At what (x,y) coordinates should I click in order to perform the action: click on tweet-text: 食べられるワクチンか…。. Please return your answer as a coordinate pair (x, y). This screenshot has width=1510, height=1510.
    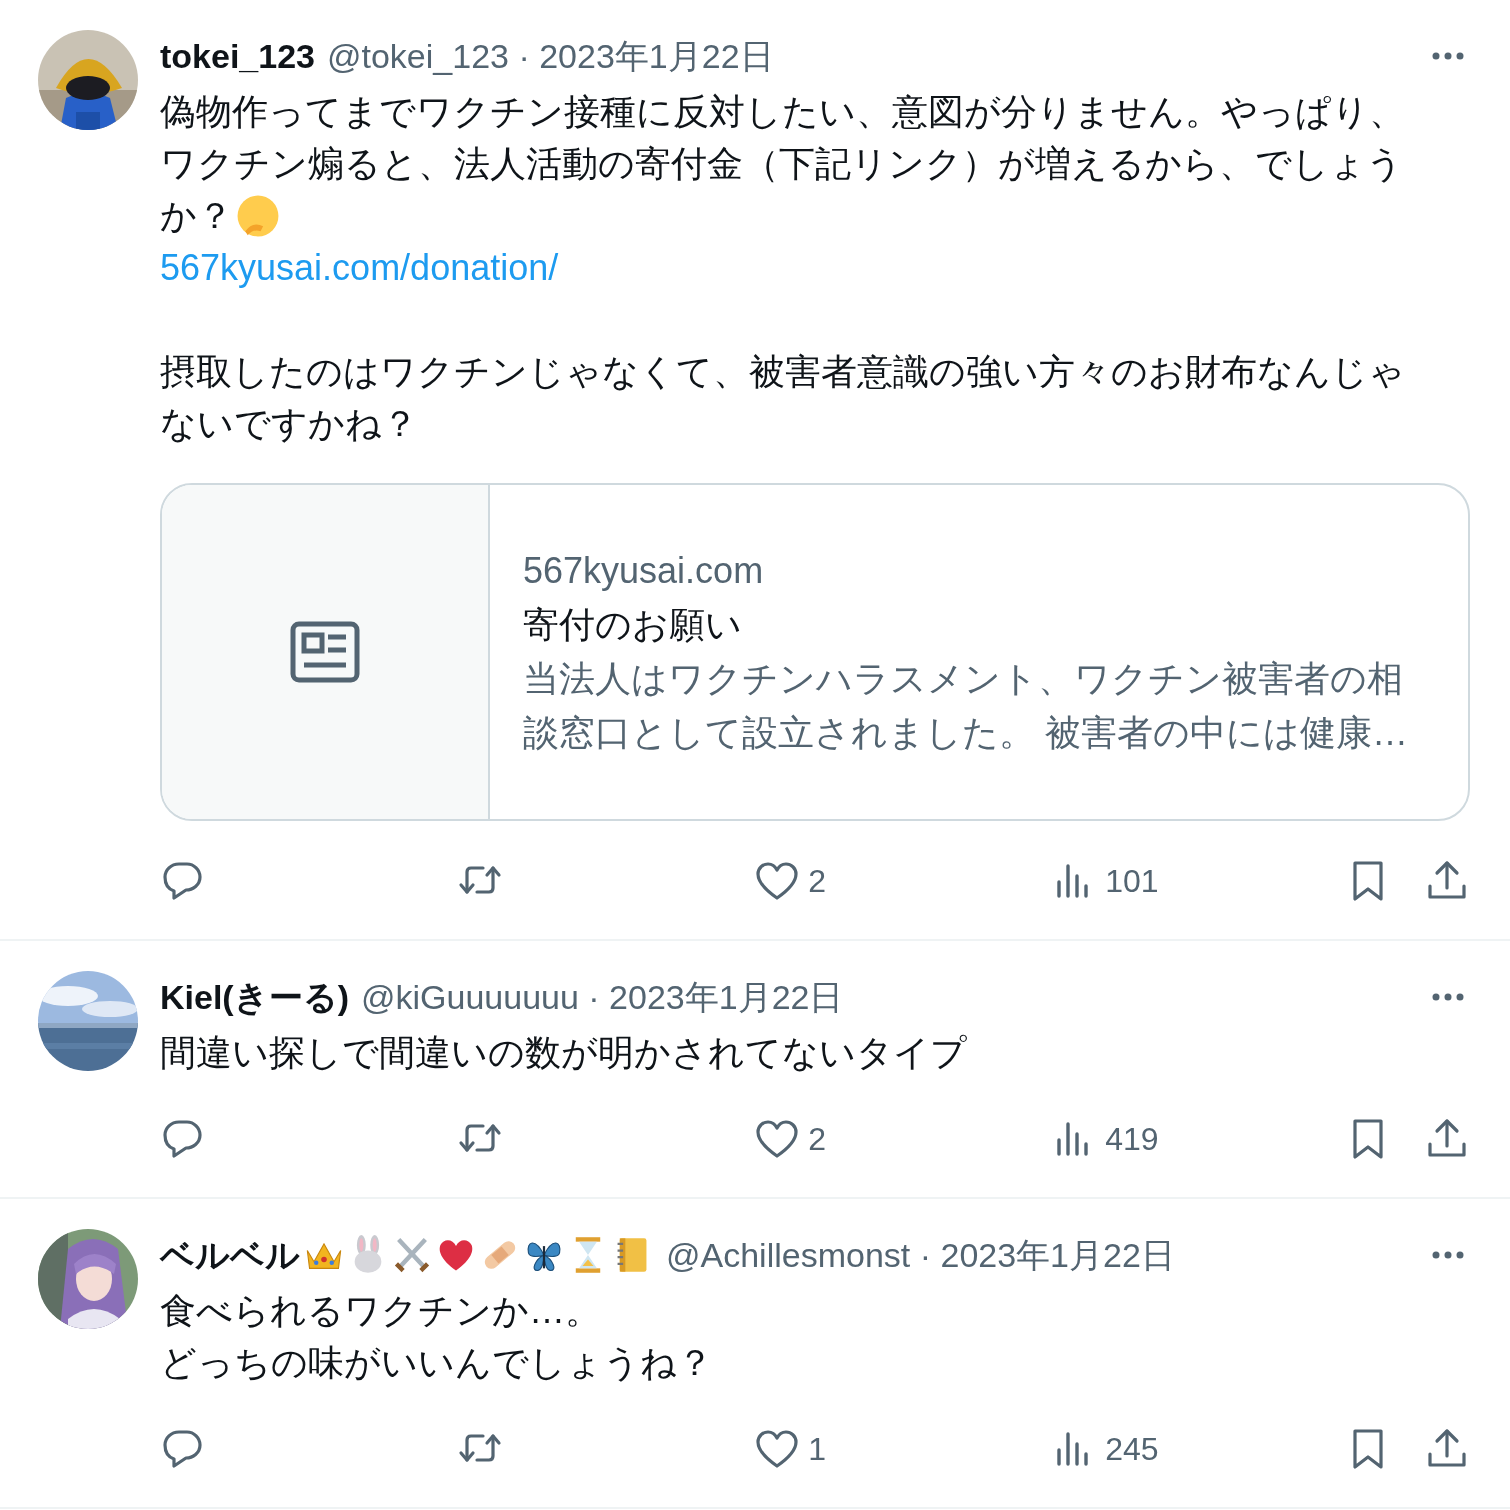
    Looking at the image, I should click on (380, 1311).